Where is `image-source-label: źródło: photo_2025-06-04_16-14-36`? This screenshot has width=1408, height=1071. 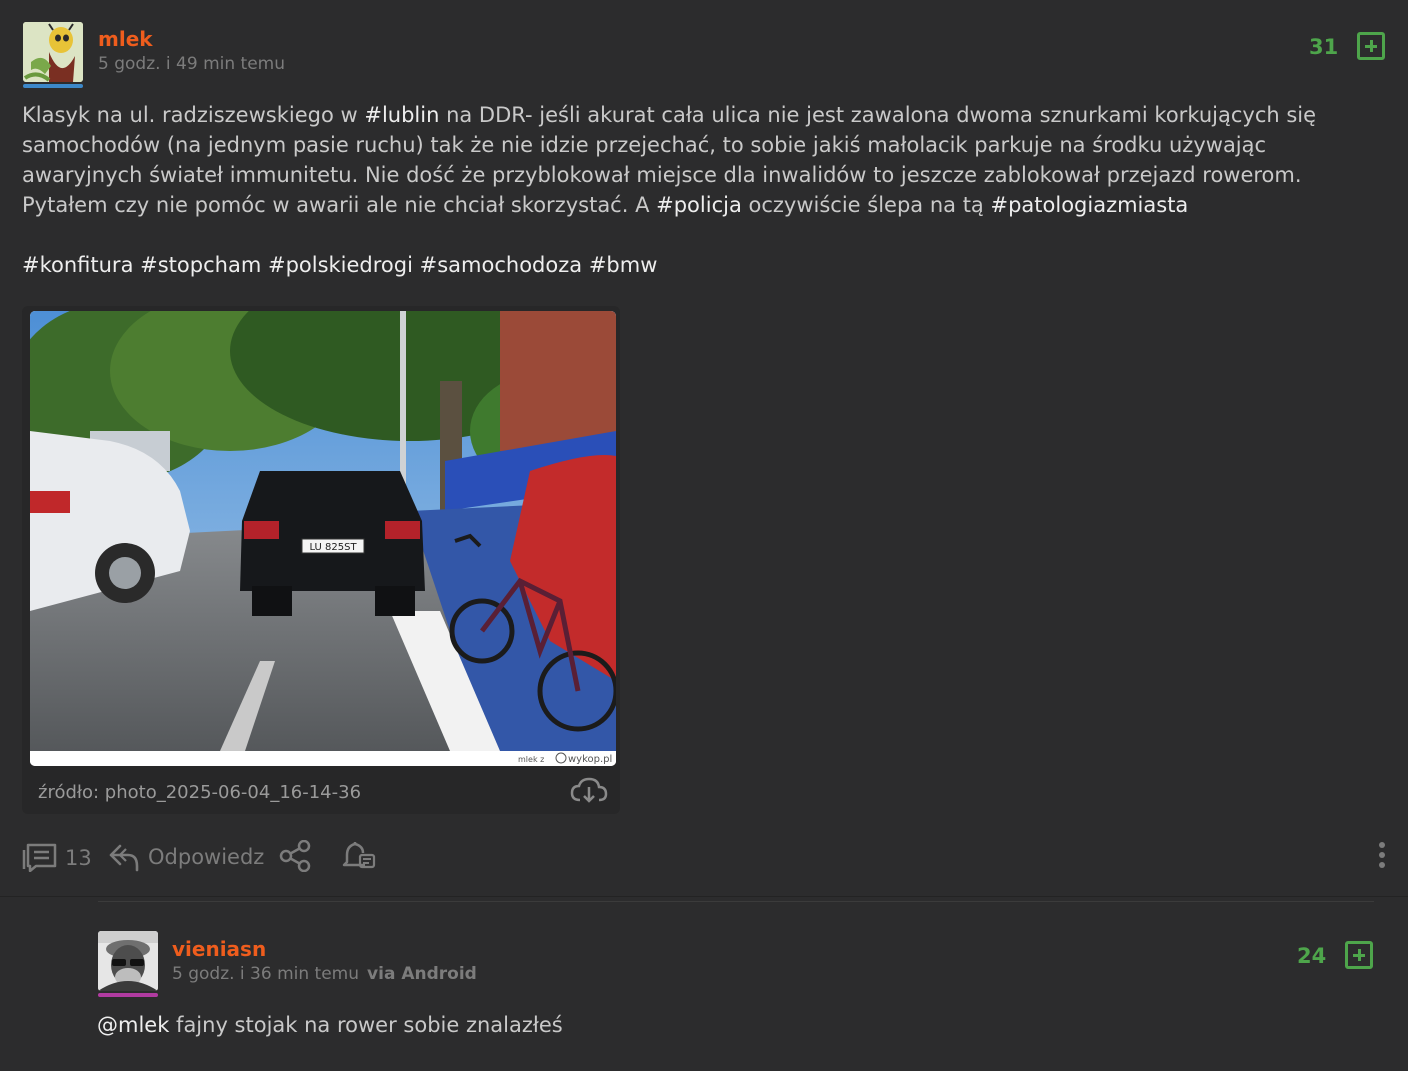
image-source-label: źródło: photo_2025-06-04_16-14-36 is located at coordinates (200, 792).